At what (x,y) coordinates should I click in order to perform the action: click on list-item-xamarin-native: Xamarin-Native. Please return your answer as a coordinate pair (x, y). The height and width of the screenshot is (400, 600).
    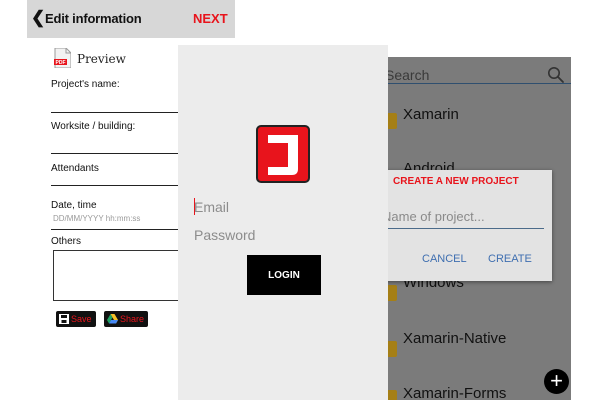
    Looking at the image, I should click on (454, 338).